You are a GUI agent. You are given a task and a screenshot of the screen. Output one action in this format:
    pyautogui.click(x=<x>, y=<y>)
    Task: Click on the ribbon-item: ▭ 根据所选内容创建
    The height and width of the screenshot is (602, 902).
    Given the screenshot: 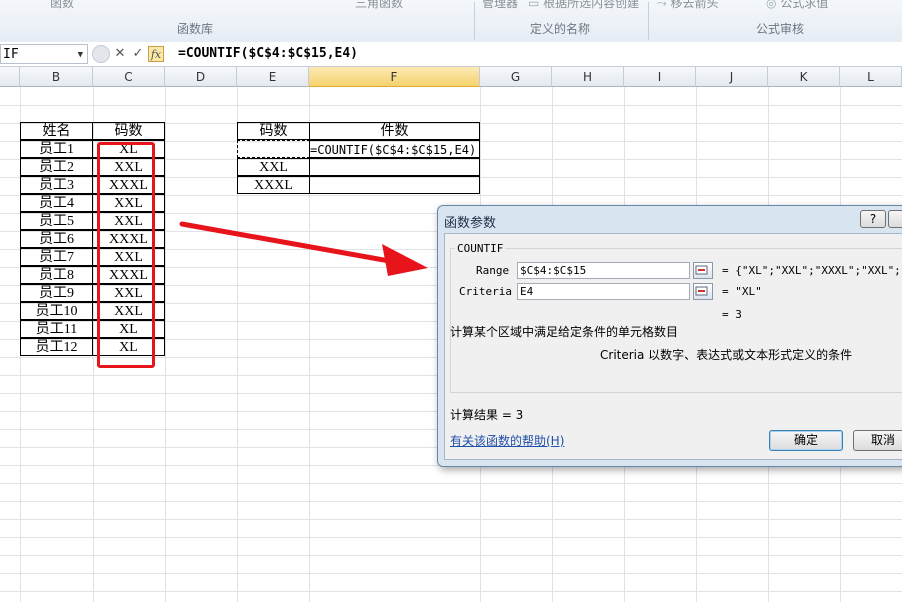 What is the action you would take?
    pyautogui.click(x=583, y=5)
    